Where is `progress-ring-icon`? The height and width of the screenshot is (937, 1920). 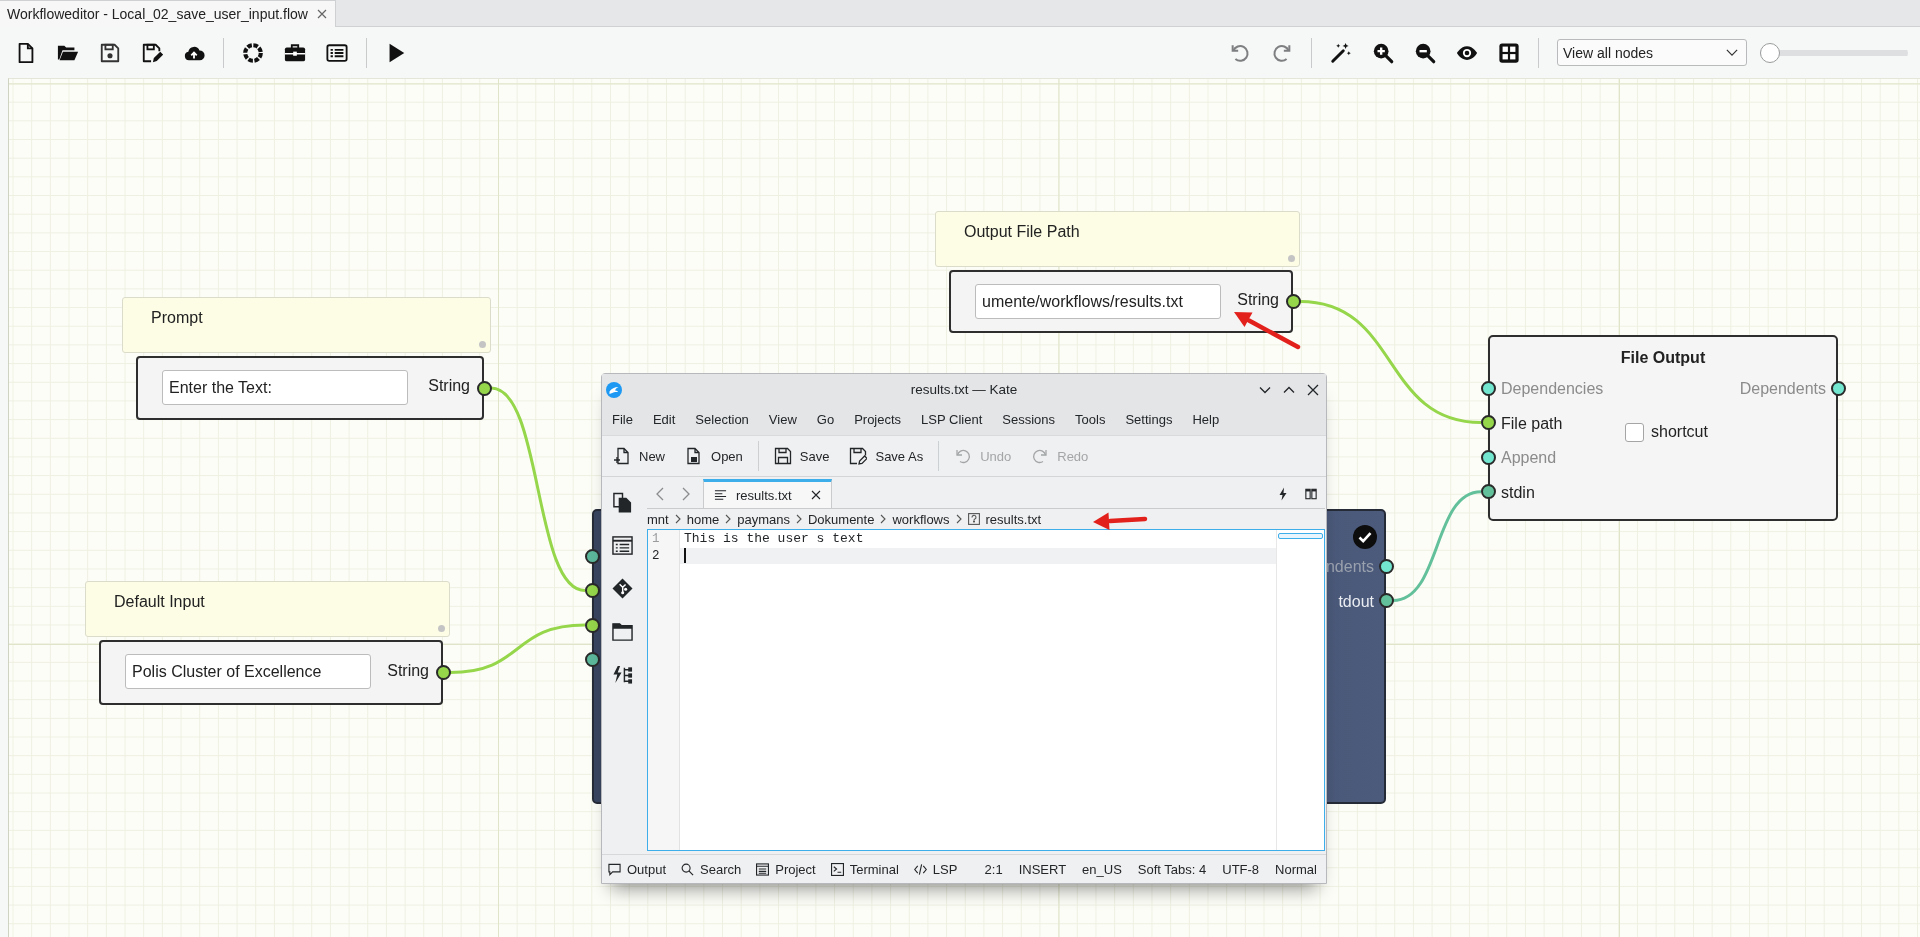 progress-ring-icon is located at coordinates (253, 52).